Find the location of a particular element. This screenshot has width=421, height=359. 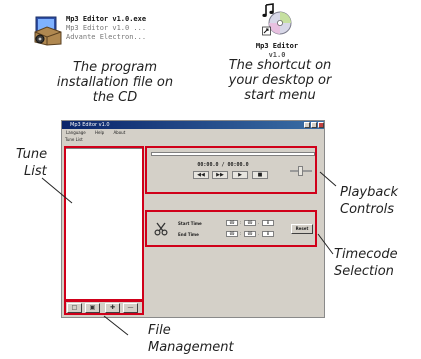

file-management-label-line: Management is located at coordinates (191, 347).